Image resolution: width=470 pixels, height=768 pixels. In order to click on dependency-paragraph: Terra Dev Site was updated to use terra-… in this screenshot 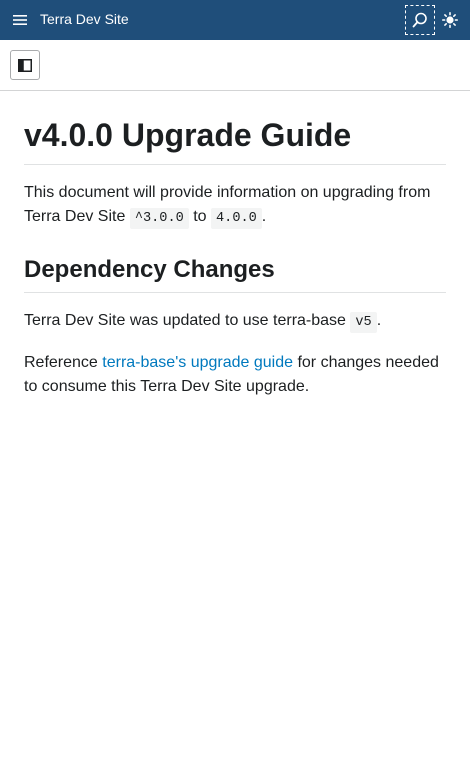, I will do `click(235, 322)`.